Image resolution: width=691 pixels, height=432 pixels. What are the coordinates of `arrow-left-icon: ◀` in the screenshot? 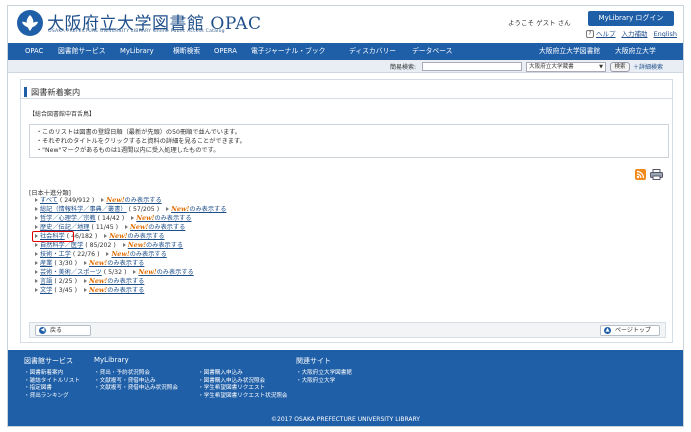 It's located at (42, 330).